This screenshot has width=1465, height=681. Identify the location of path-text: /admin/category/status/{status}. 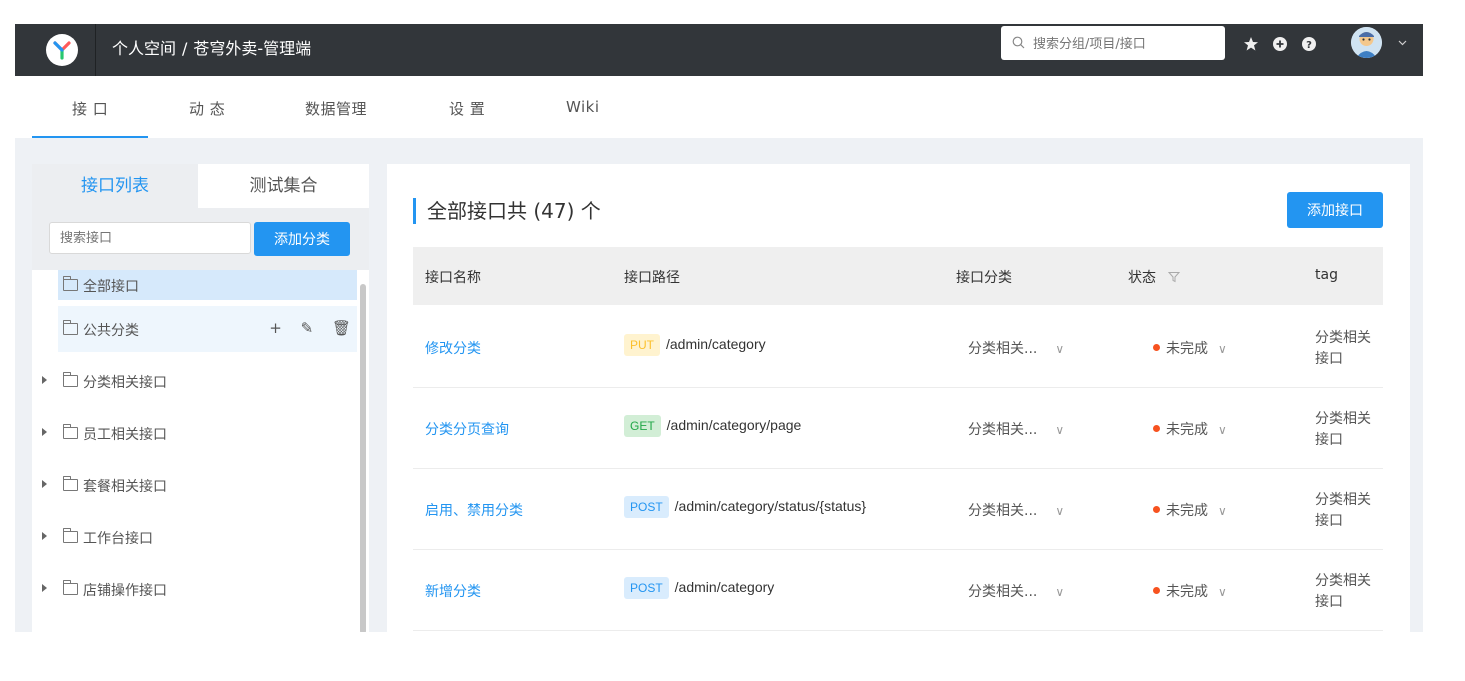
(770, 506).